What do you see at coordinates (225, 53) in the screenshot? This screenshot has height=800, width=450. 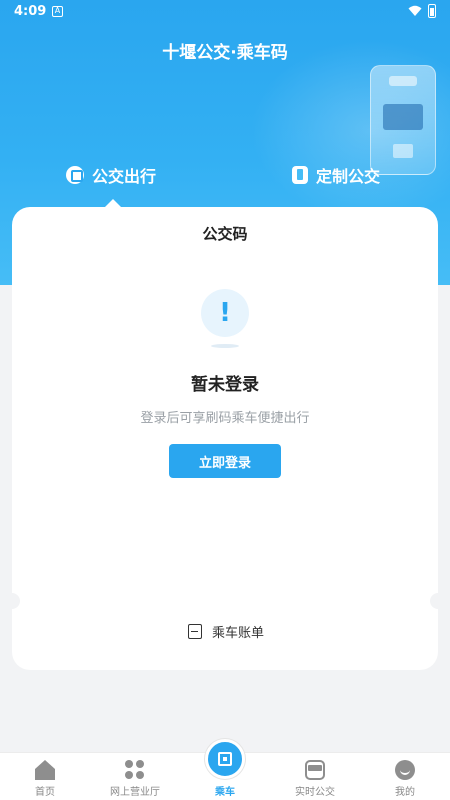 I see `page-title: 十堰公交·乘车码` at bounding box center [225, 53].